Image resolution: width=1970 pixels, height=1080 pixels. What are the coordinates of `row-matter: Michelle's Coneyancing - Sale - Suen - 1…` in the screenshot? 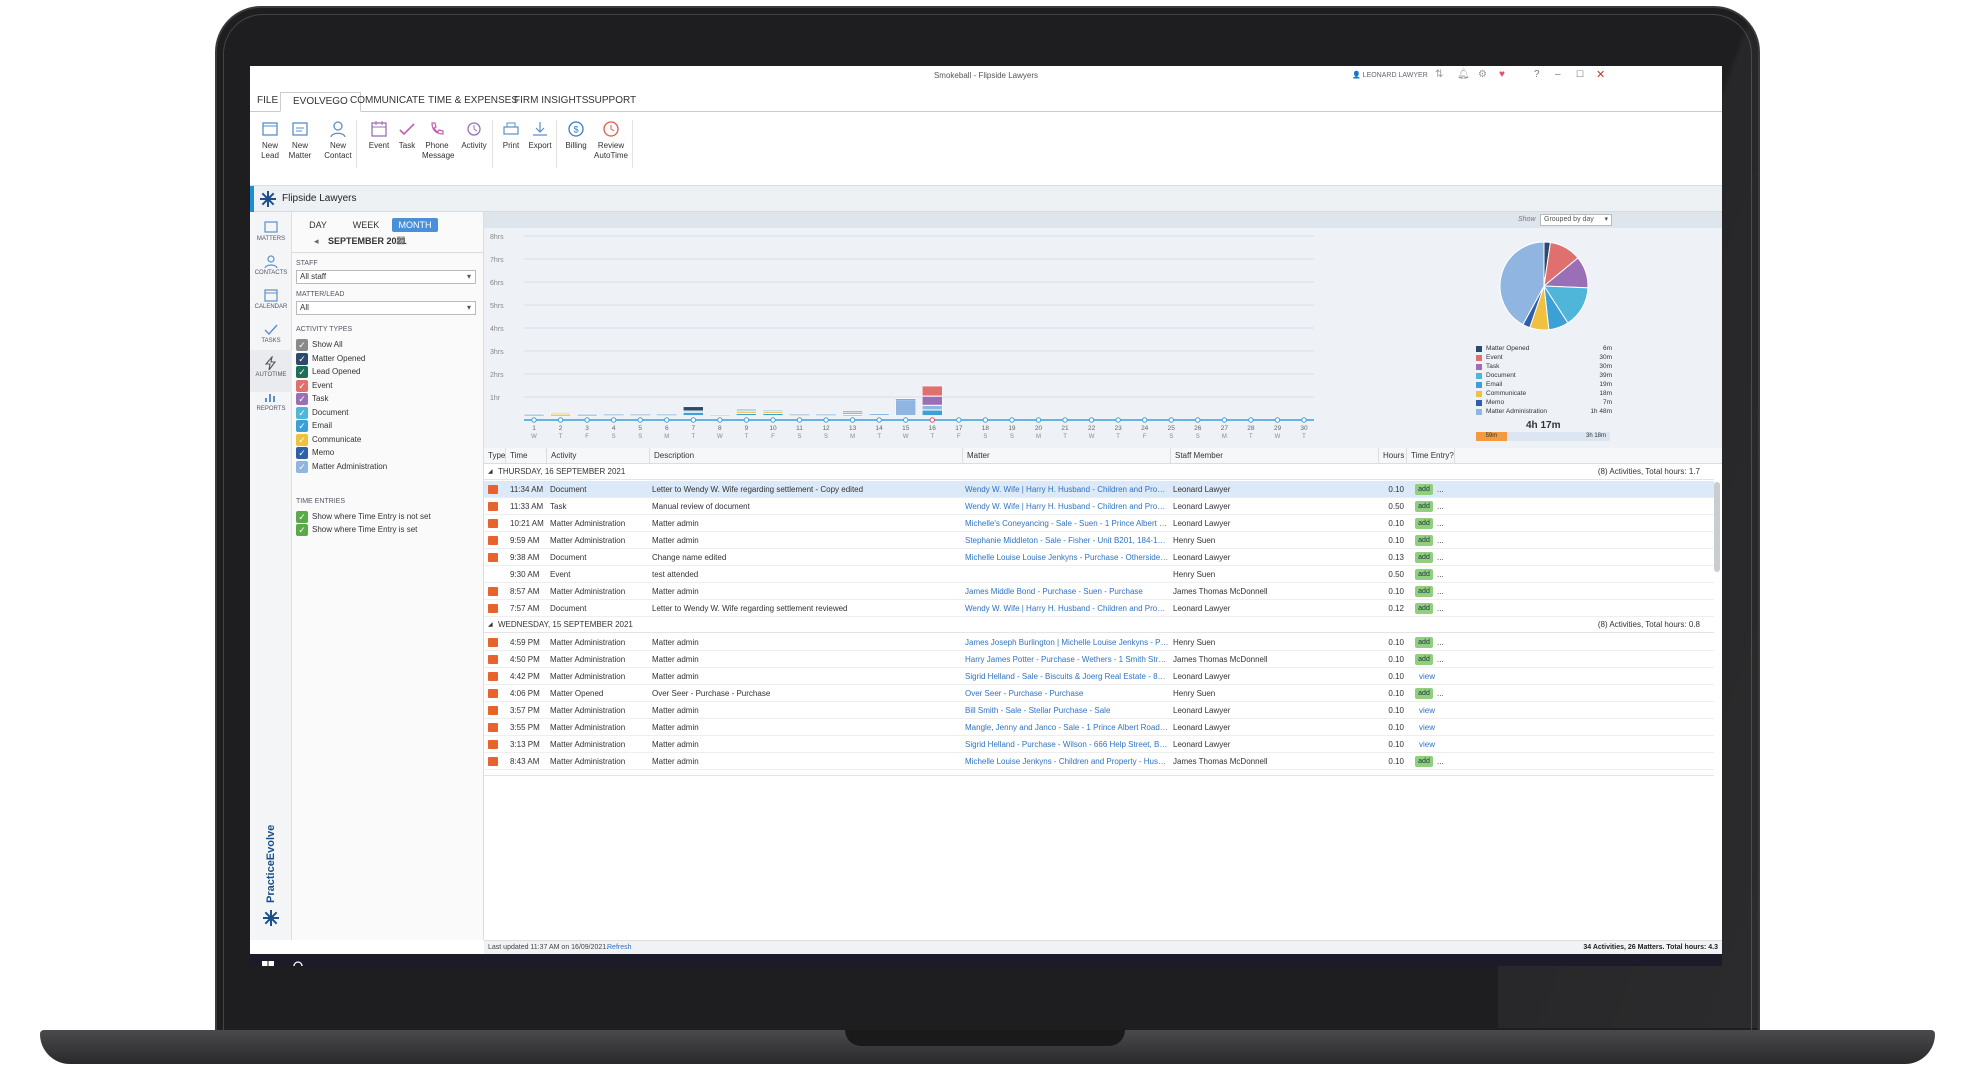 It's located at (1067, 523).